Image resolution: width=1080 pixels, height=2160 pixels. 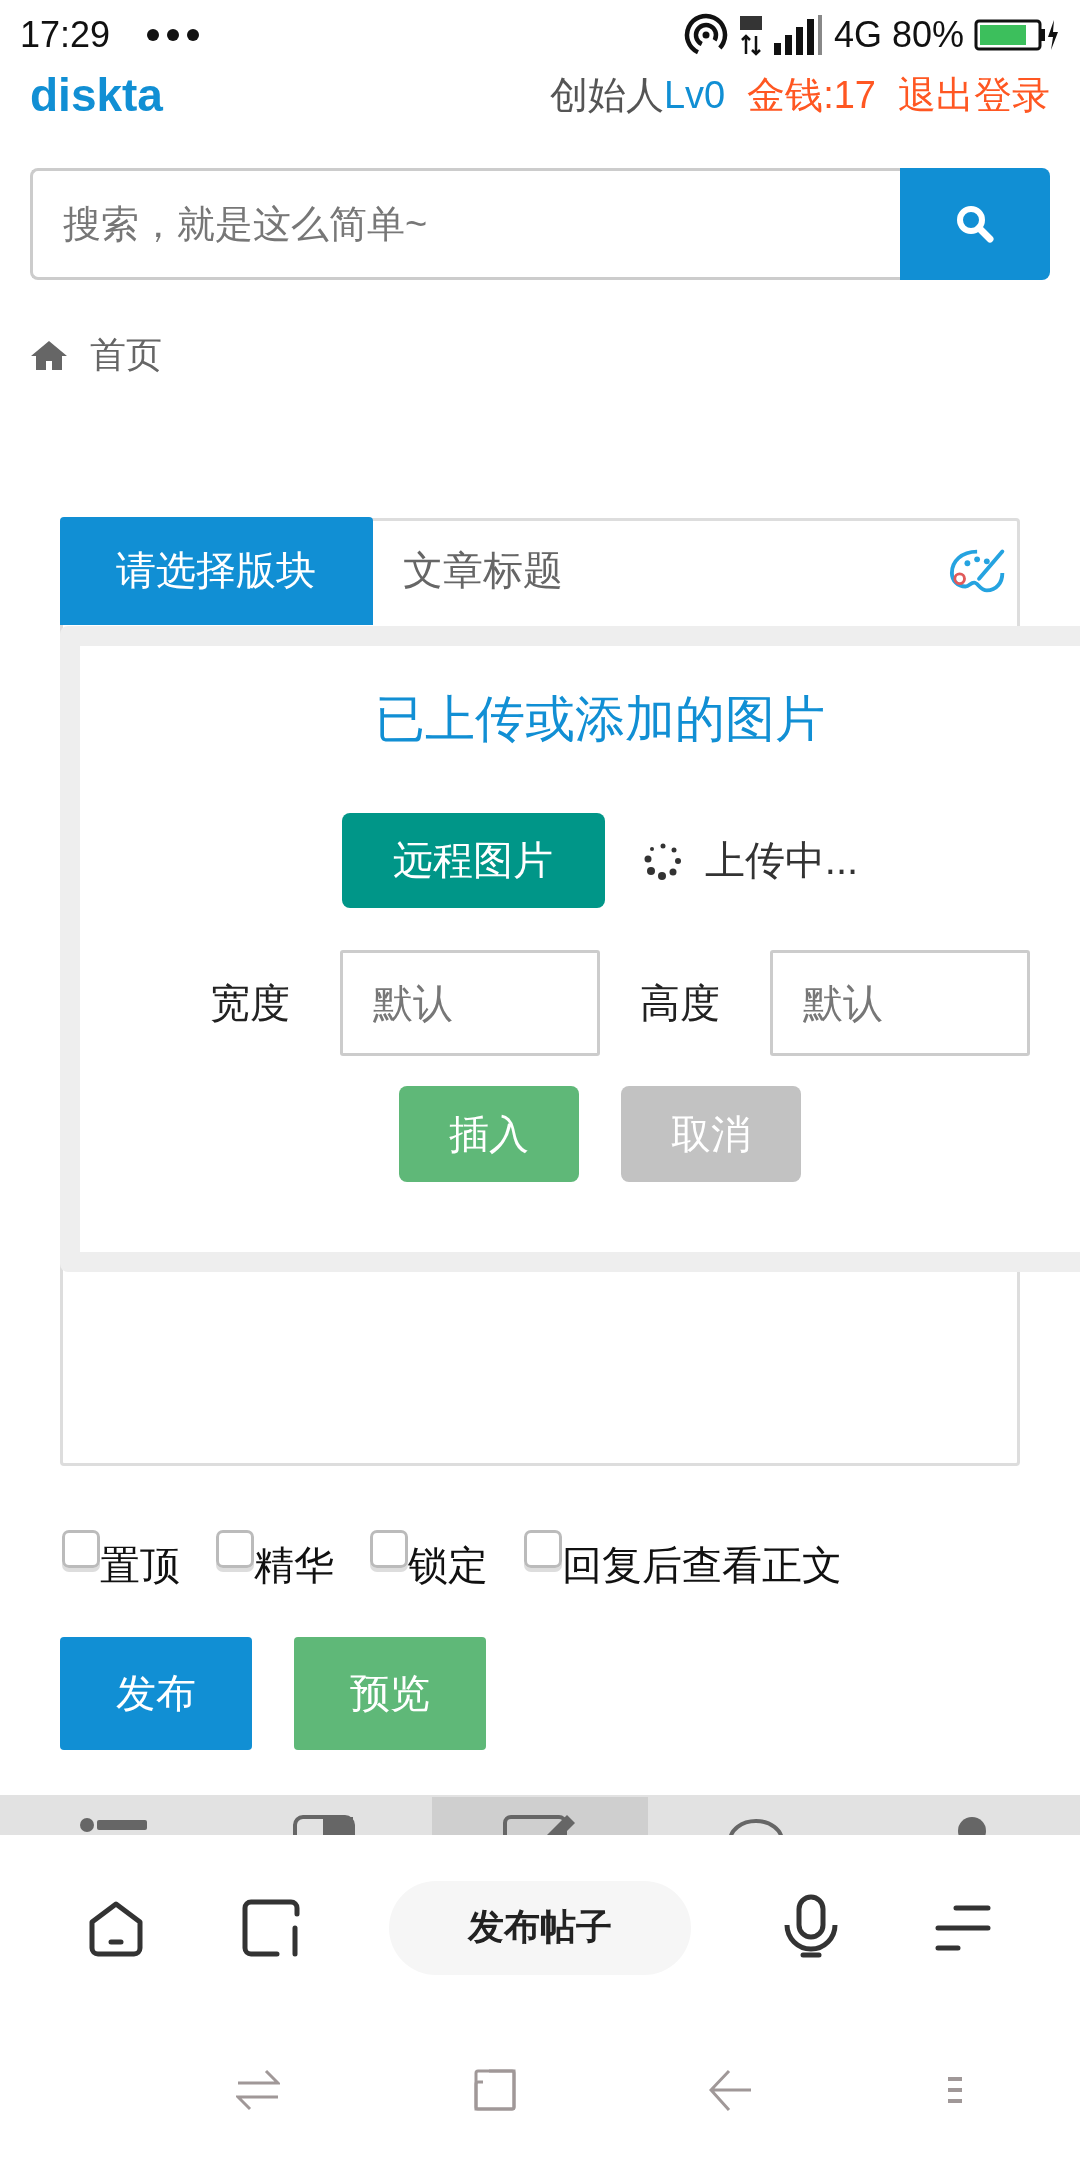 I want to click on remote-image-button: 远程图片, so click(x=473, y=860).